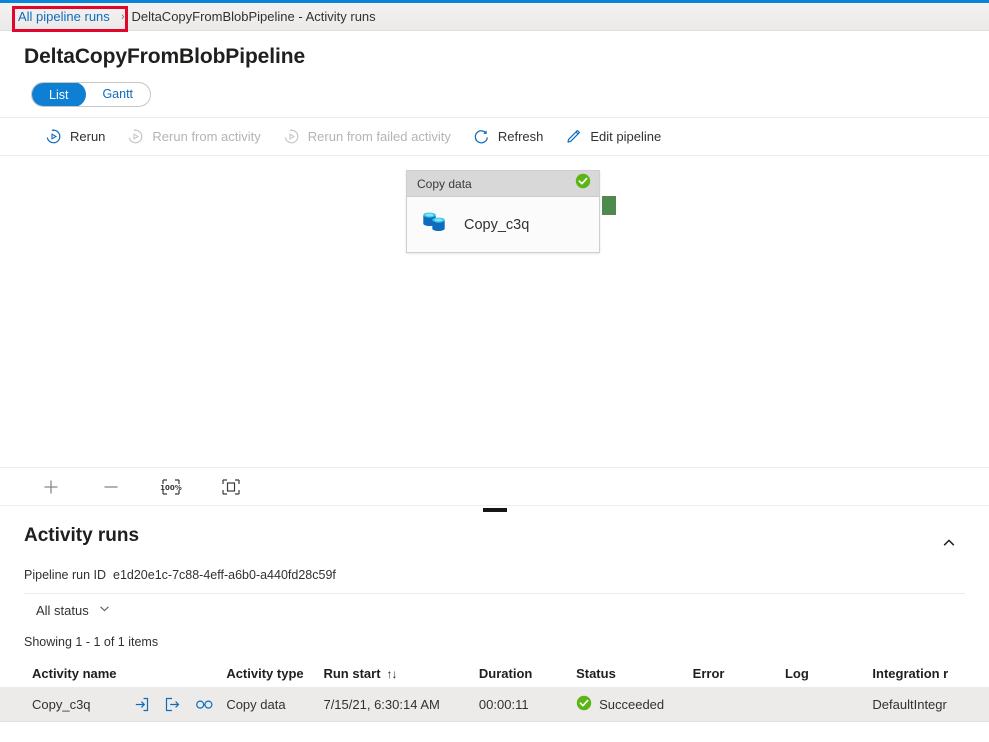 This screenshot has height=742, width=989. I want to click on rerun-from-failed-activity-button: Rerun from failed activity, so click(367, 136).